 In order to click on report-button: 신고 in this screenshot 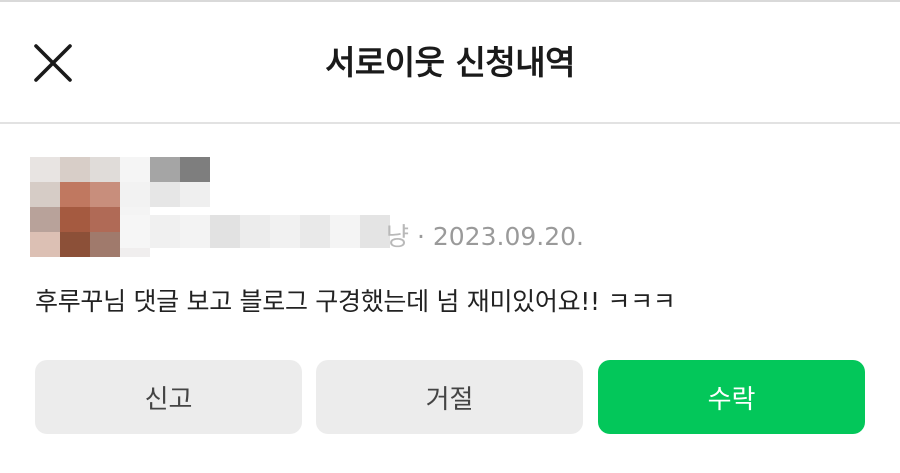, I will do `click(168, 397)`.